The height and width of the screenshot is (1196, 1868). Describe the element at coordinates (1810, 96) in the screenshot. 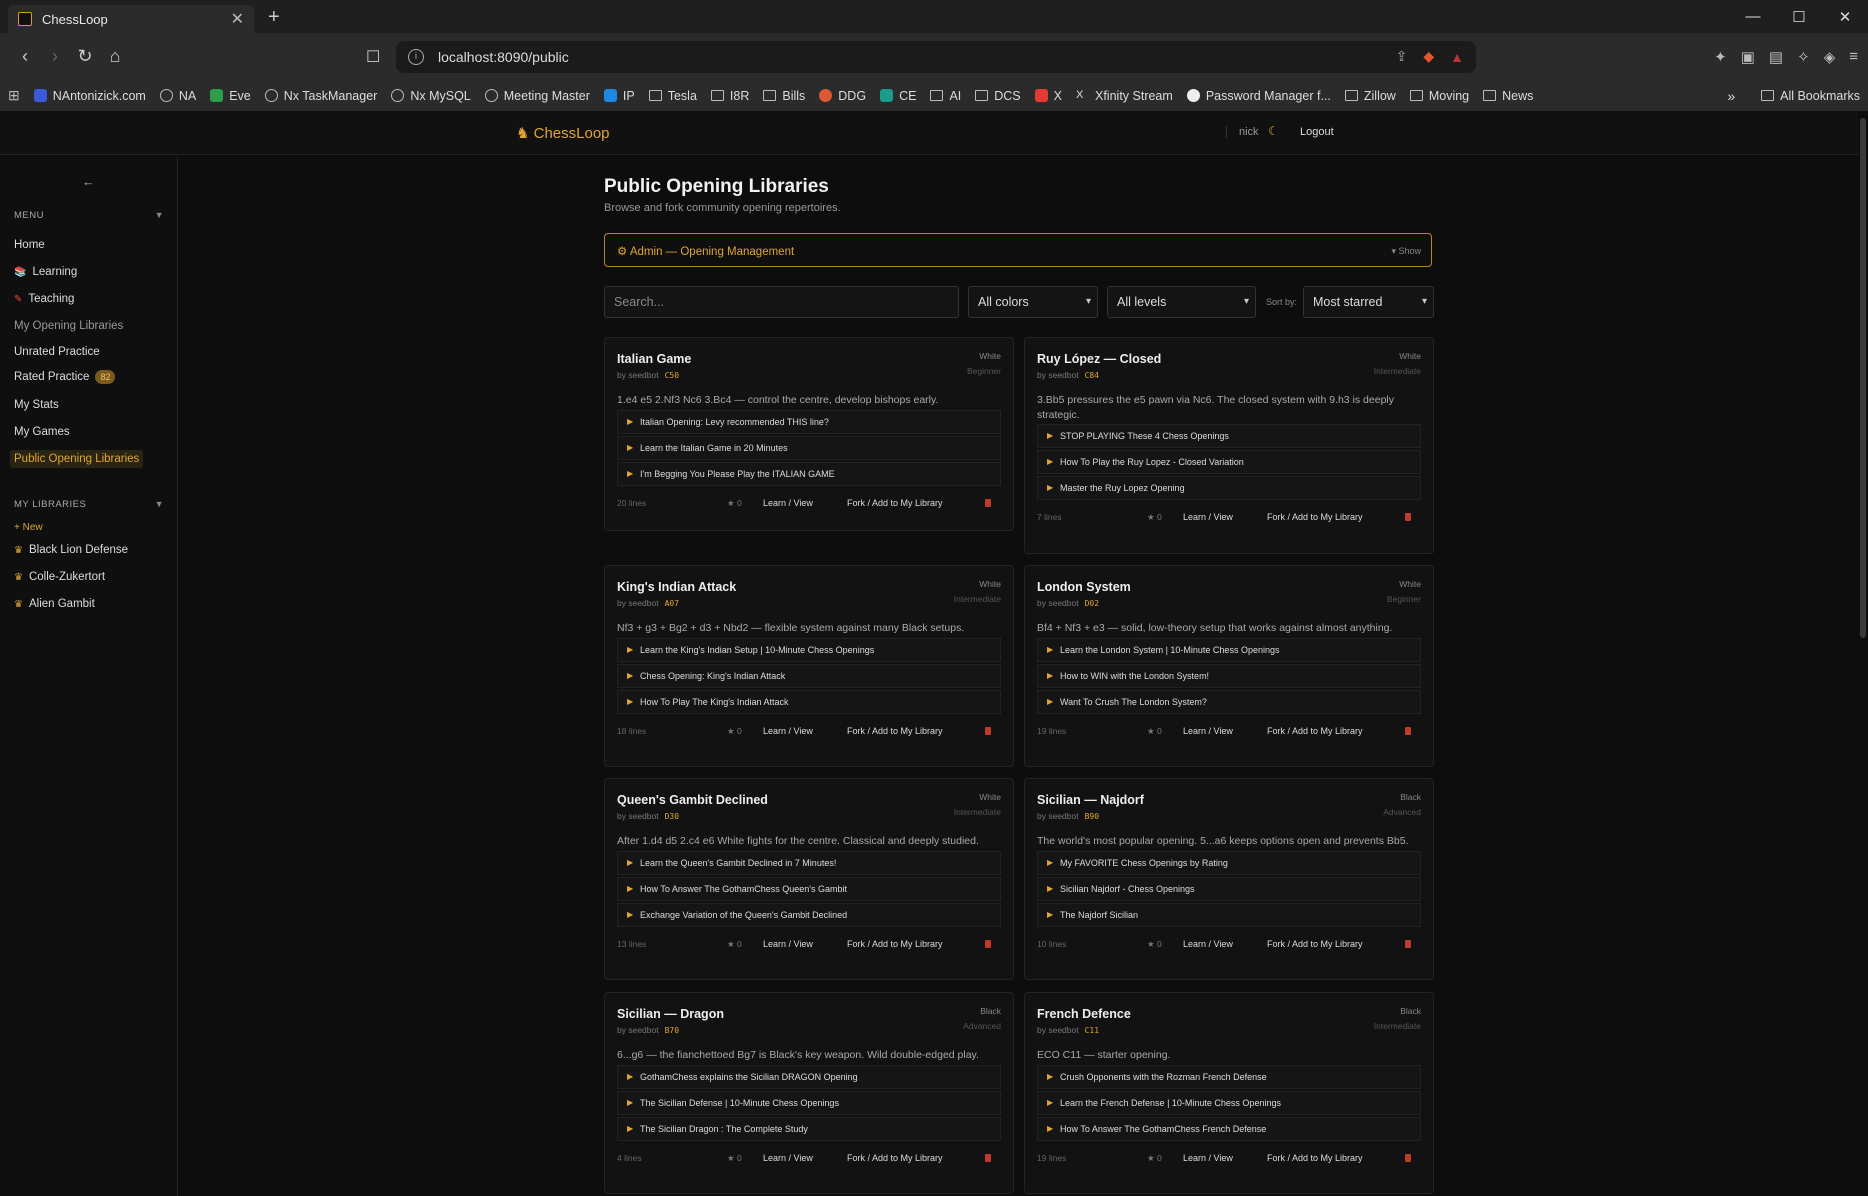

I see `all-bookmarks: All Bookmarks` at that location.